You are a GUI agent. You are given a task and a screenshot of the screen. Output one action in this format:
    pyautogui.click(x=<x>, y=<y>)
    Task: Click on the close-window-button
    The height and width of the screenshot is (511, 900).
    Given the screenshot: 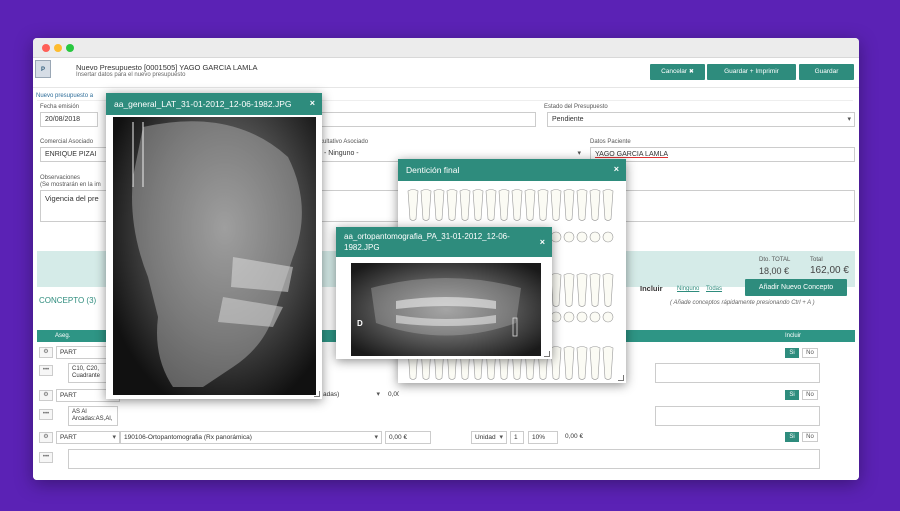 What is the action you would take?
    pyautogui.click(x=46, y=48)
    